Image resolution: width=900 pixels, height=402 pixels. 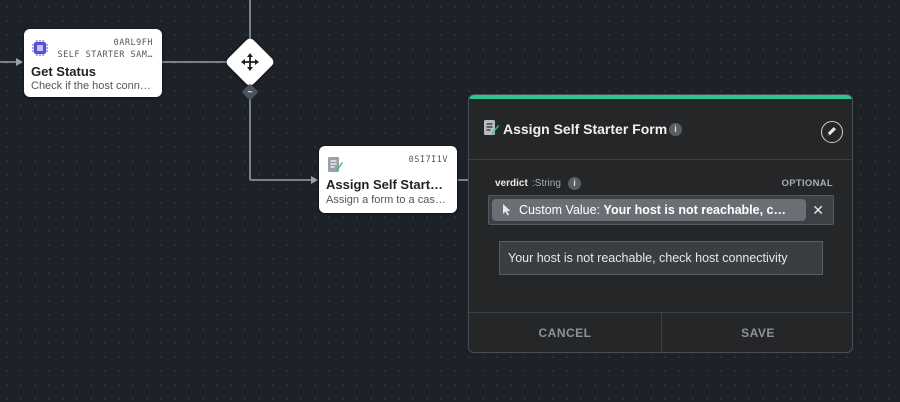 What do you see at coordinates (40, 48) in the screenshot?
I see `chip-icon` at bounding box center [40, 48].